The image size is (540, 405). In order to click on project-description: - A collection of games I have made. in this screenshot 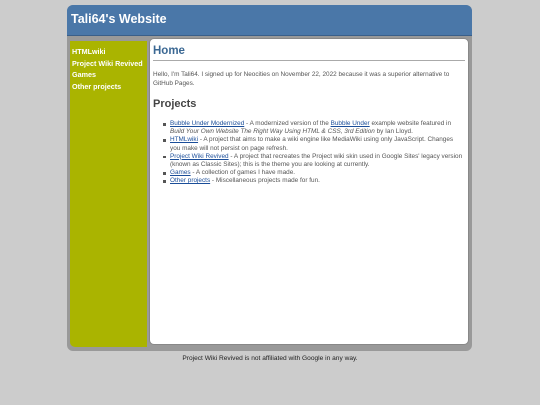, I will do `click(243, 173)`.